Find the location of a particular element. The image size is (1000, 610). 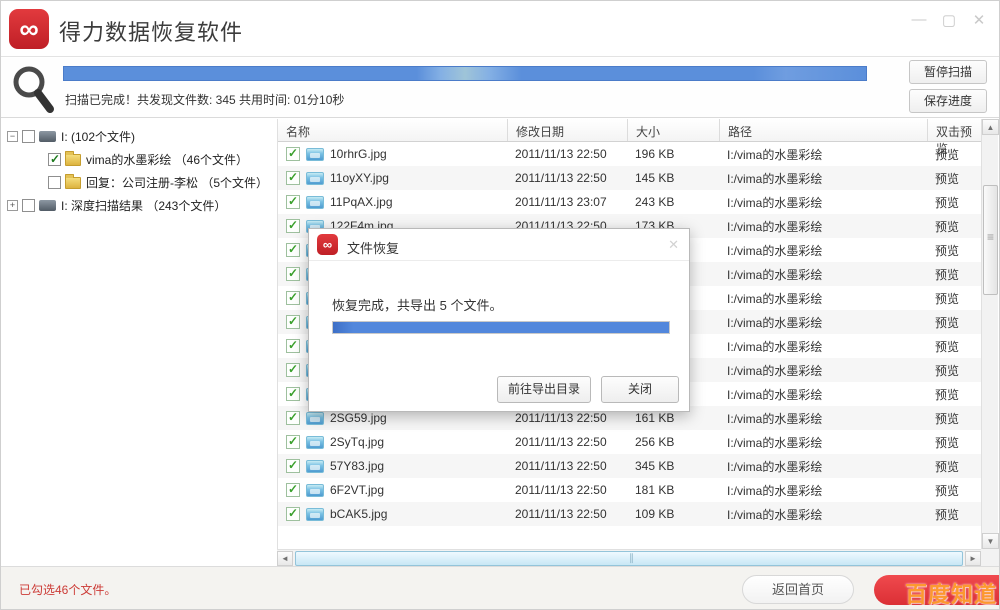

tree-item: − I: (102个文件) is located at coordinates (139, 136).